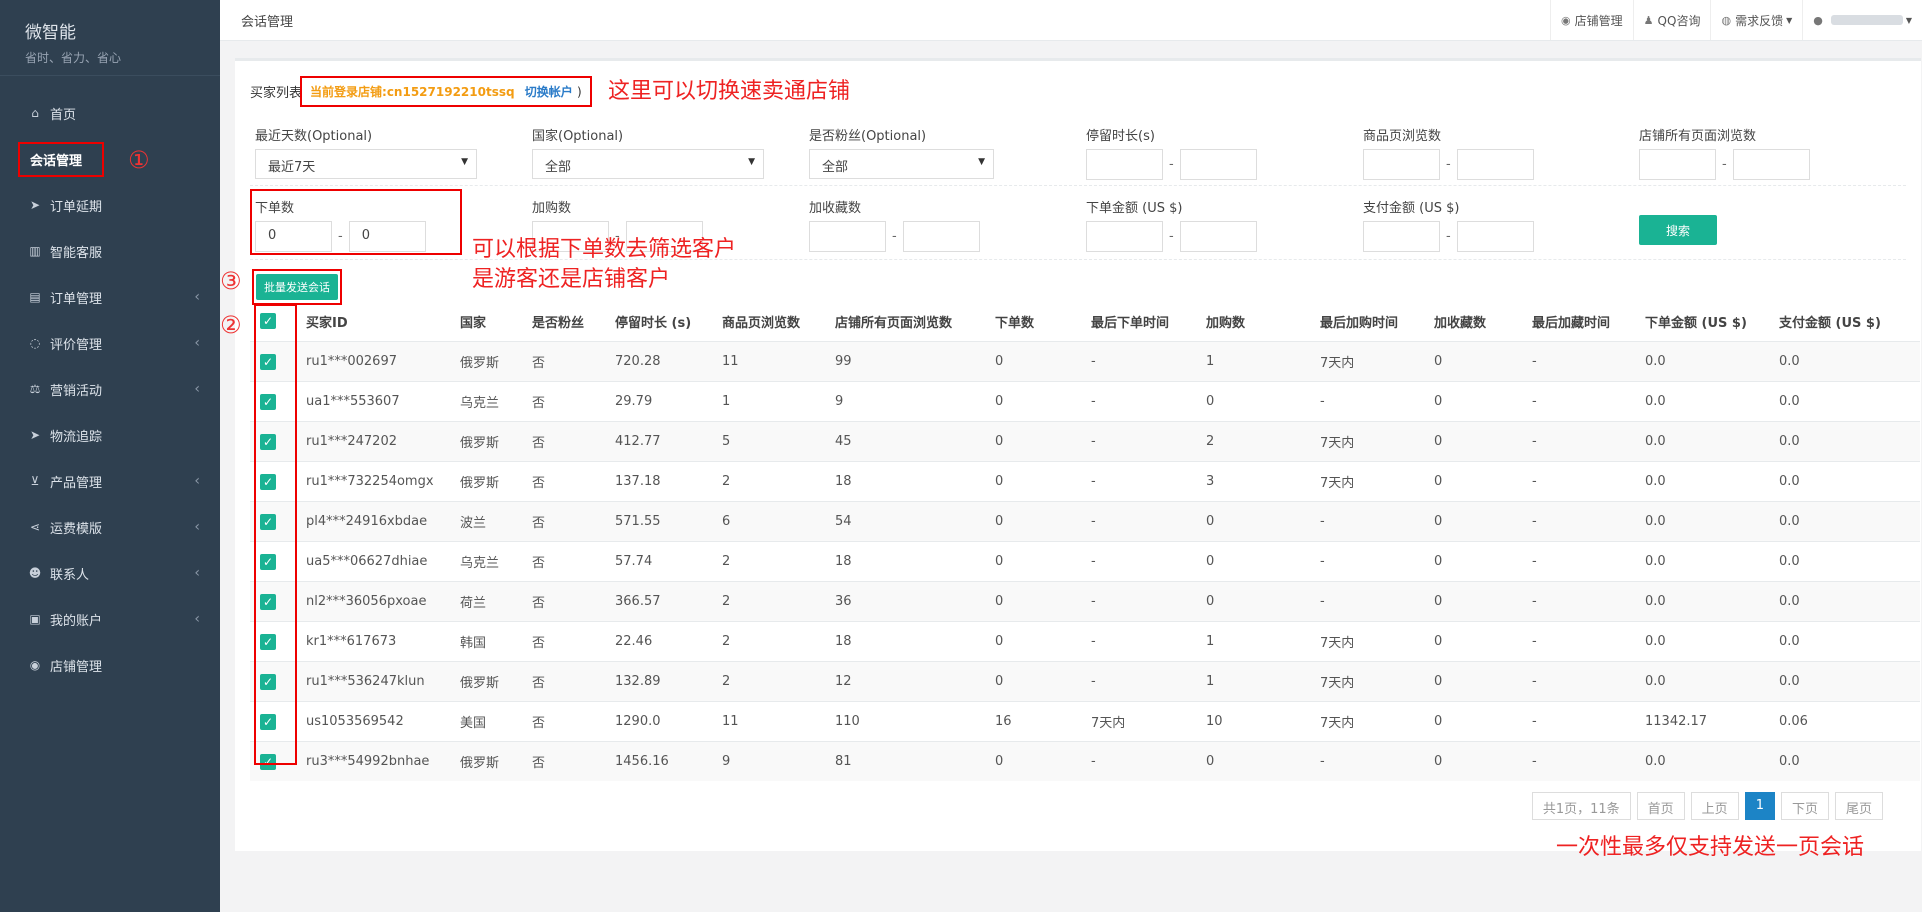 The height and width of the screenshot is (912, 1922). I want to click on pager-prev: 上页, so click(1714, 806).